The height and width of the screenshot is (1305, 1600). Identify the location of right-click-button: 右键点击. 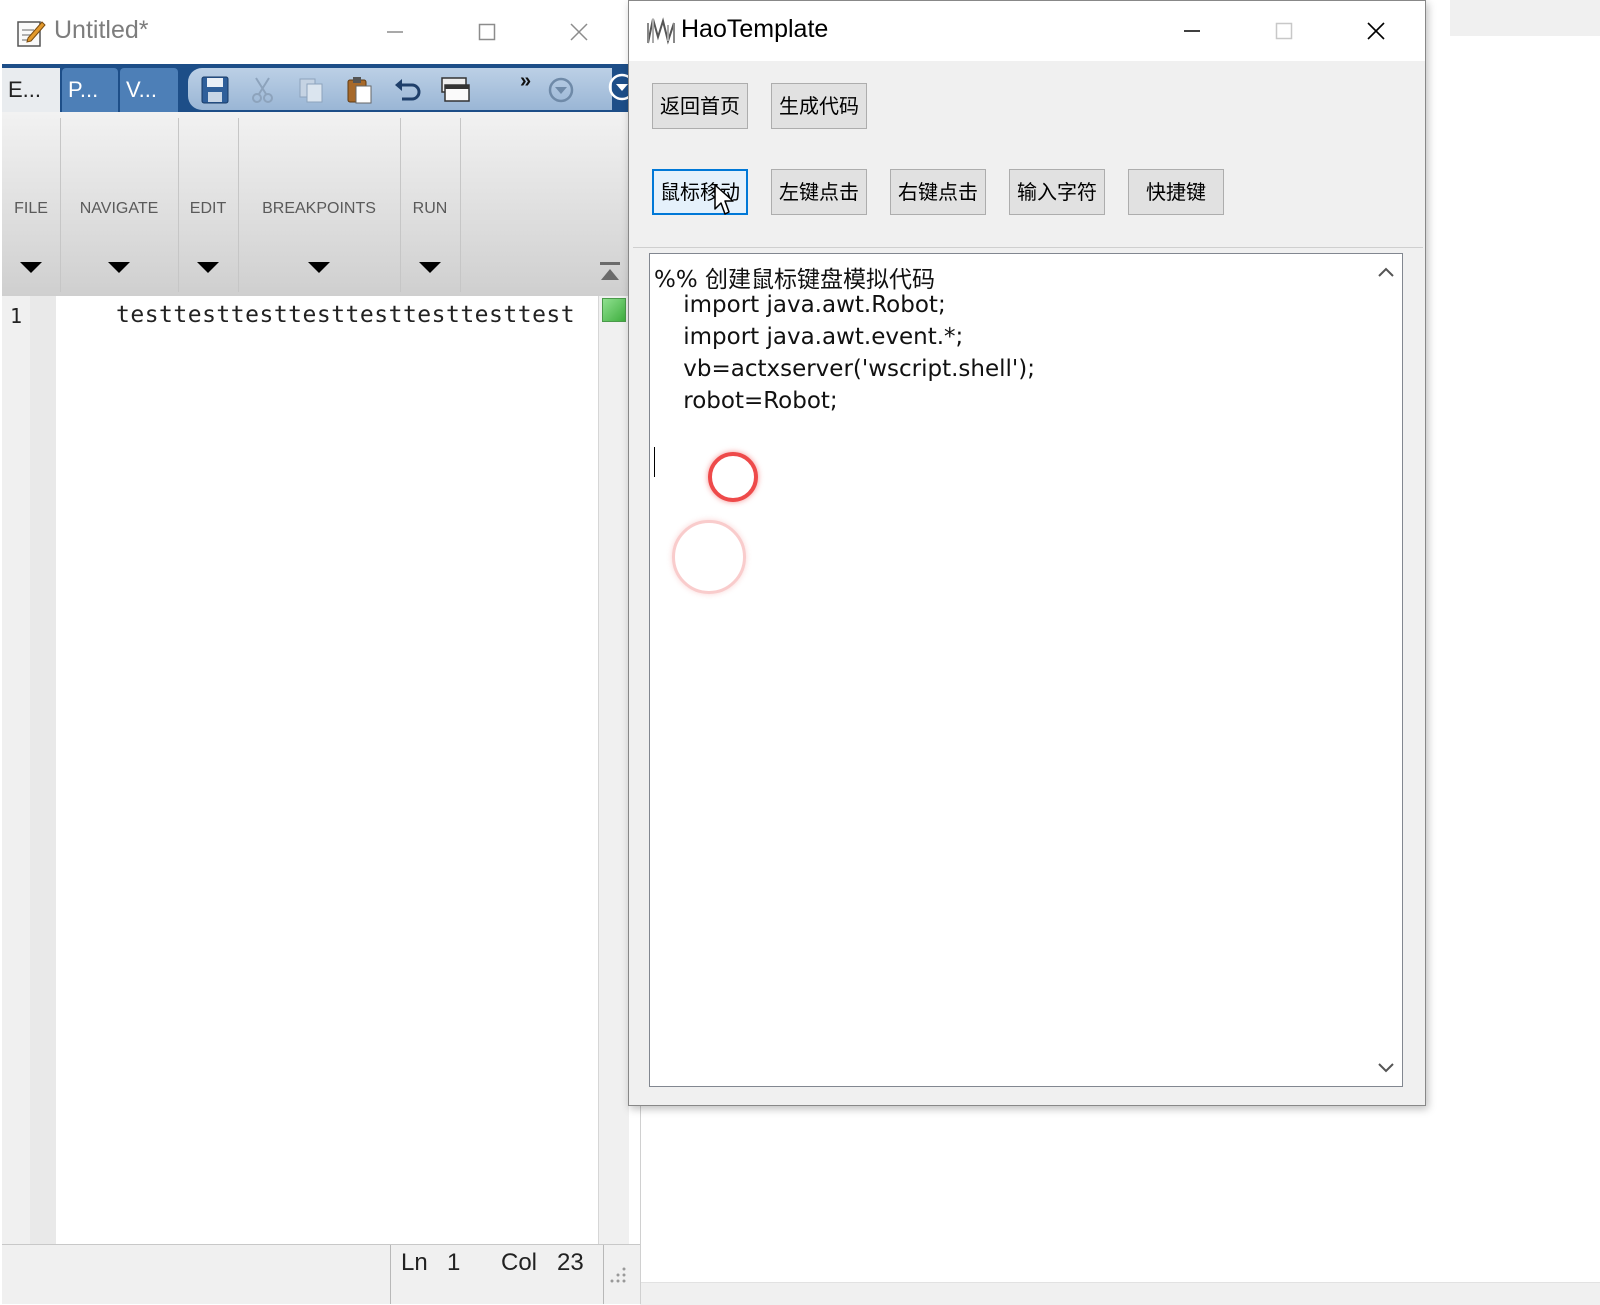
(938, 192).